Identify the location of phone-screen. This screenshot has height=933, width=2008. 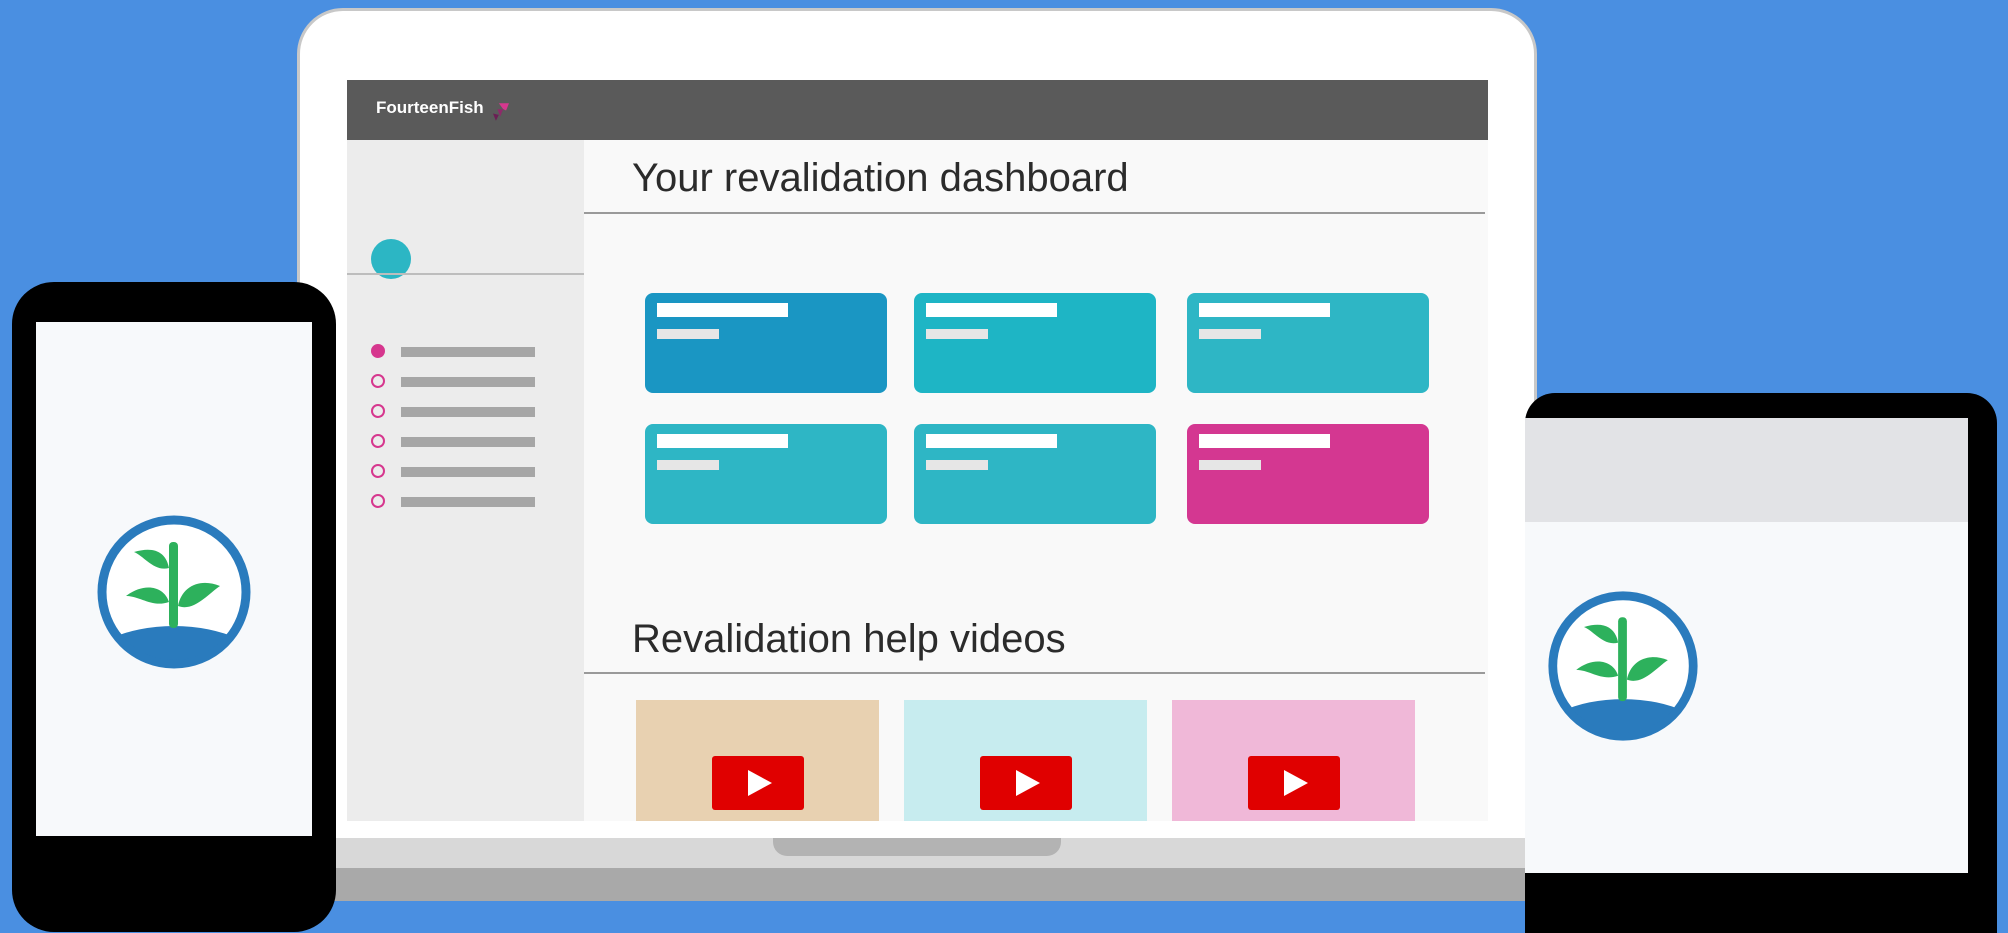
(174, 579).